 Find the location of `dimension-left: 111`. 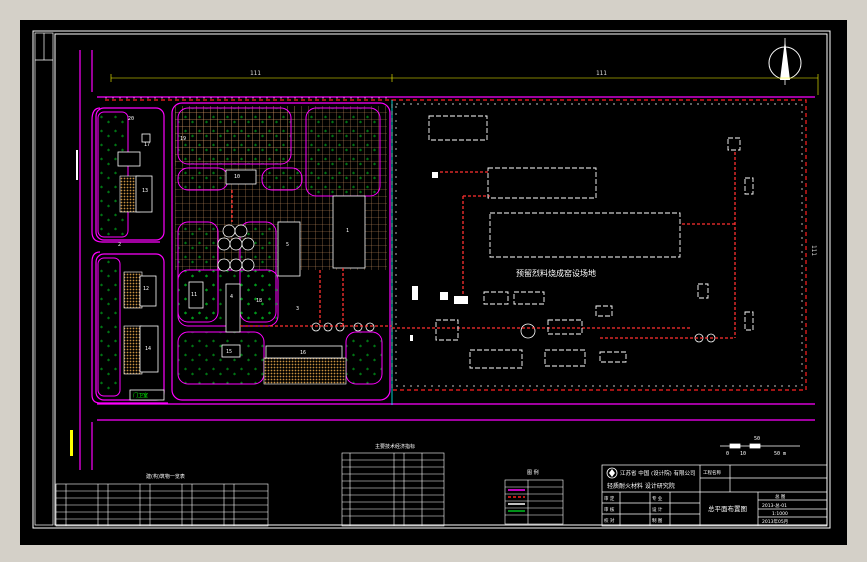

dimension-left: 111 is located at coordinates (255, 73).